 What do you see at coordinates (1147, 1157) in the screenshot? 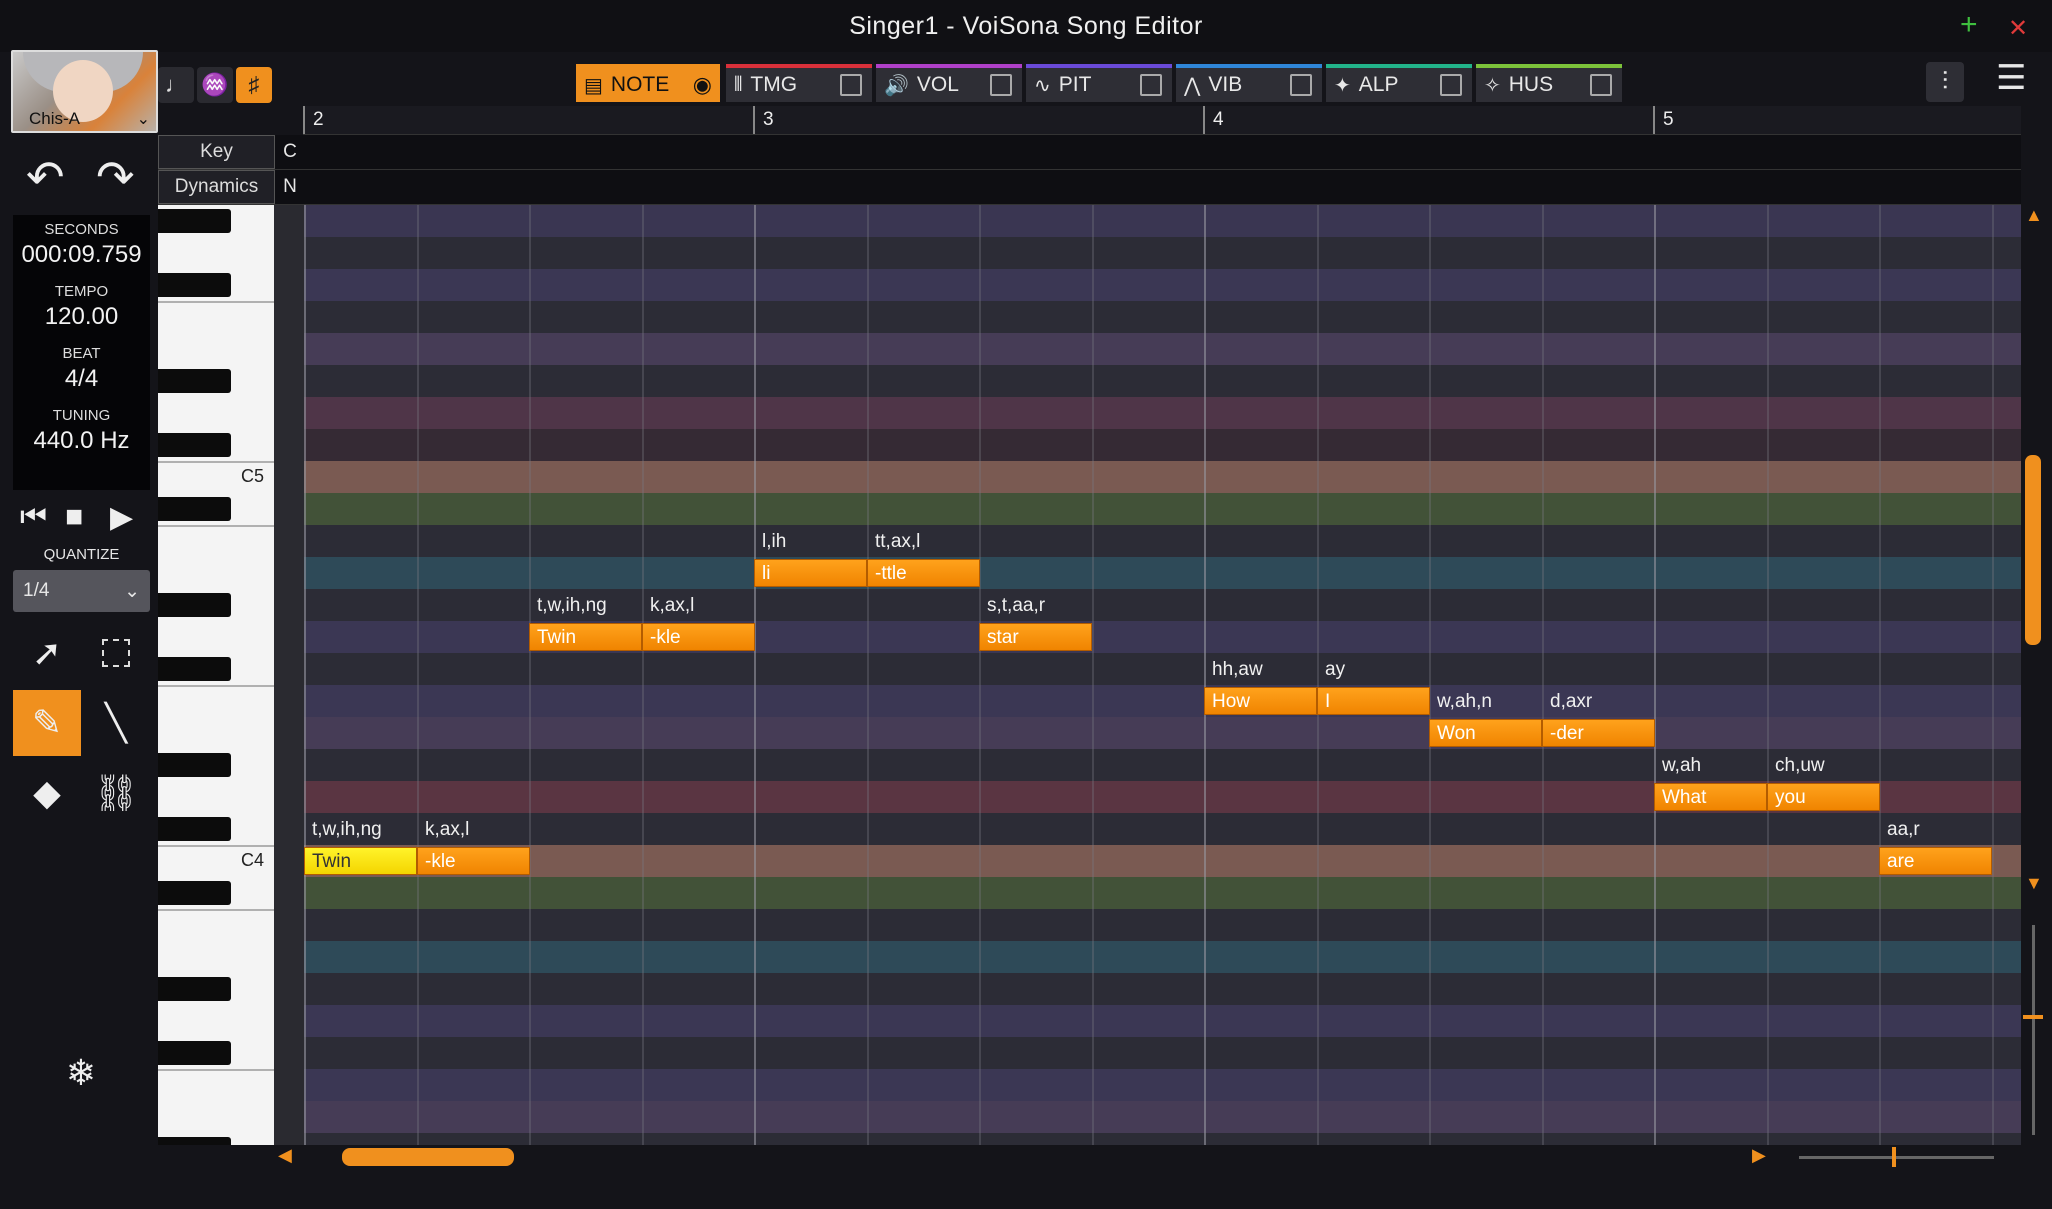
I see `horizontal-scrollbar: ◀ ▶` at bounding box center [1147, 1157].